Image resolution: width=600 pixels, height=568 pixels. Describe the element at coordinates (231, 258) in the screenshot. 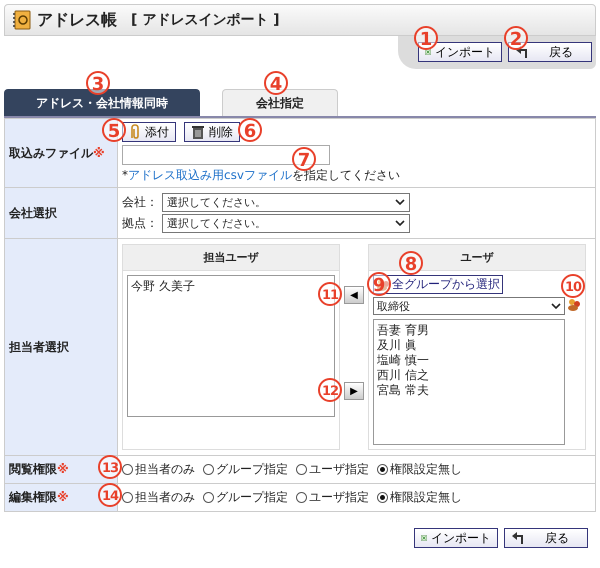

I see `panel-header: 担当ユーザ` at that location.